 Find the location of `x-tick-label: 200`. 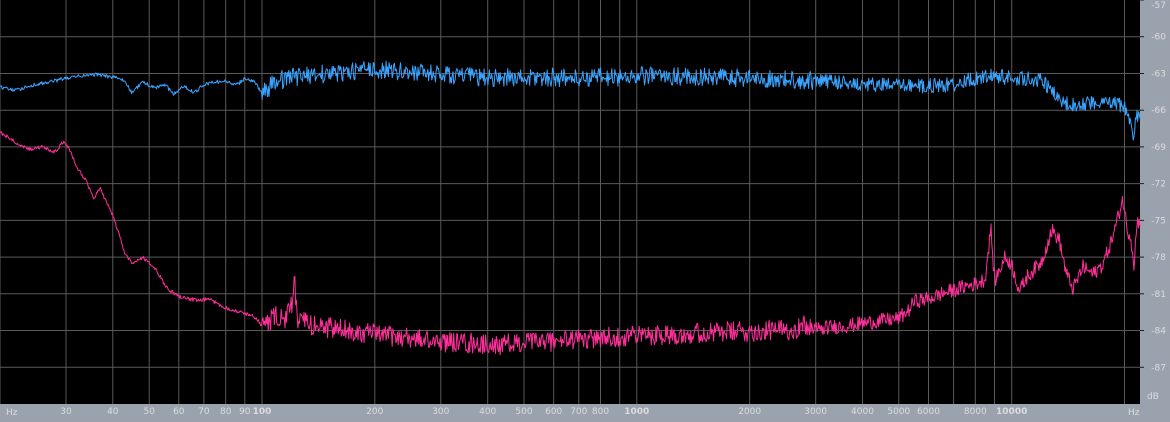

x-tick-label: 200 is located at coordinates (374, 412).